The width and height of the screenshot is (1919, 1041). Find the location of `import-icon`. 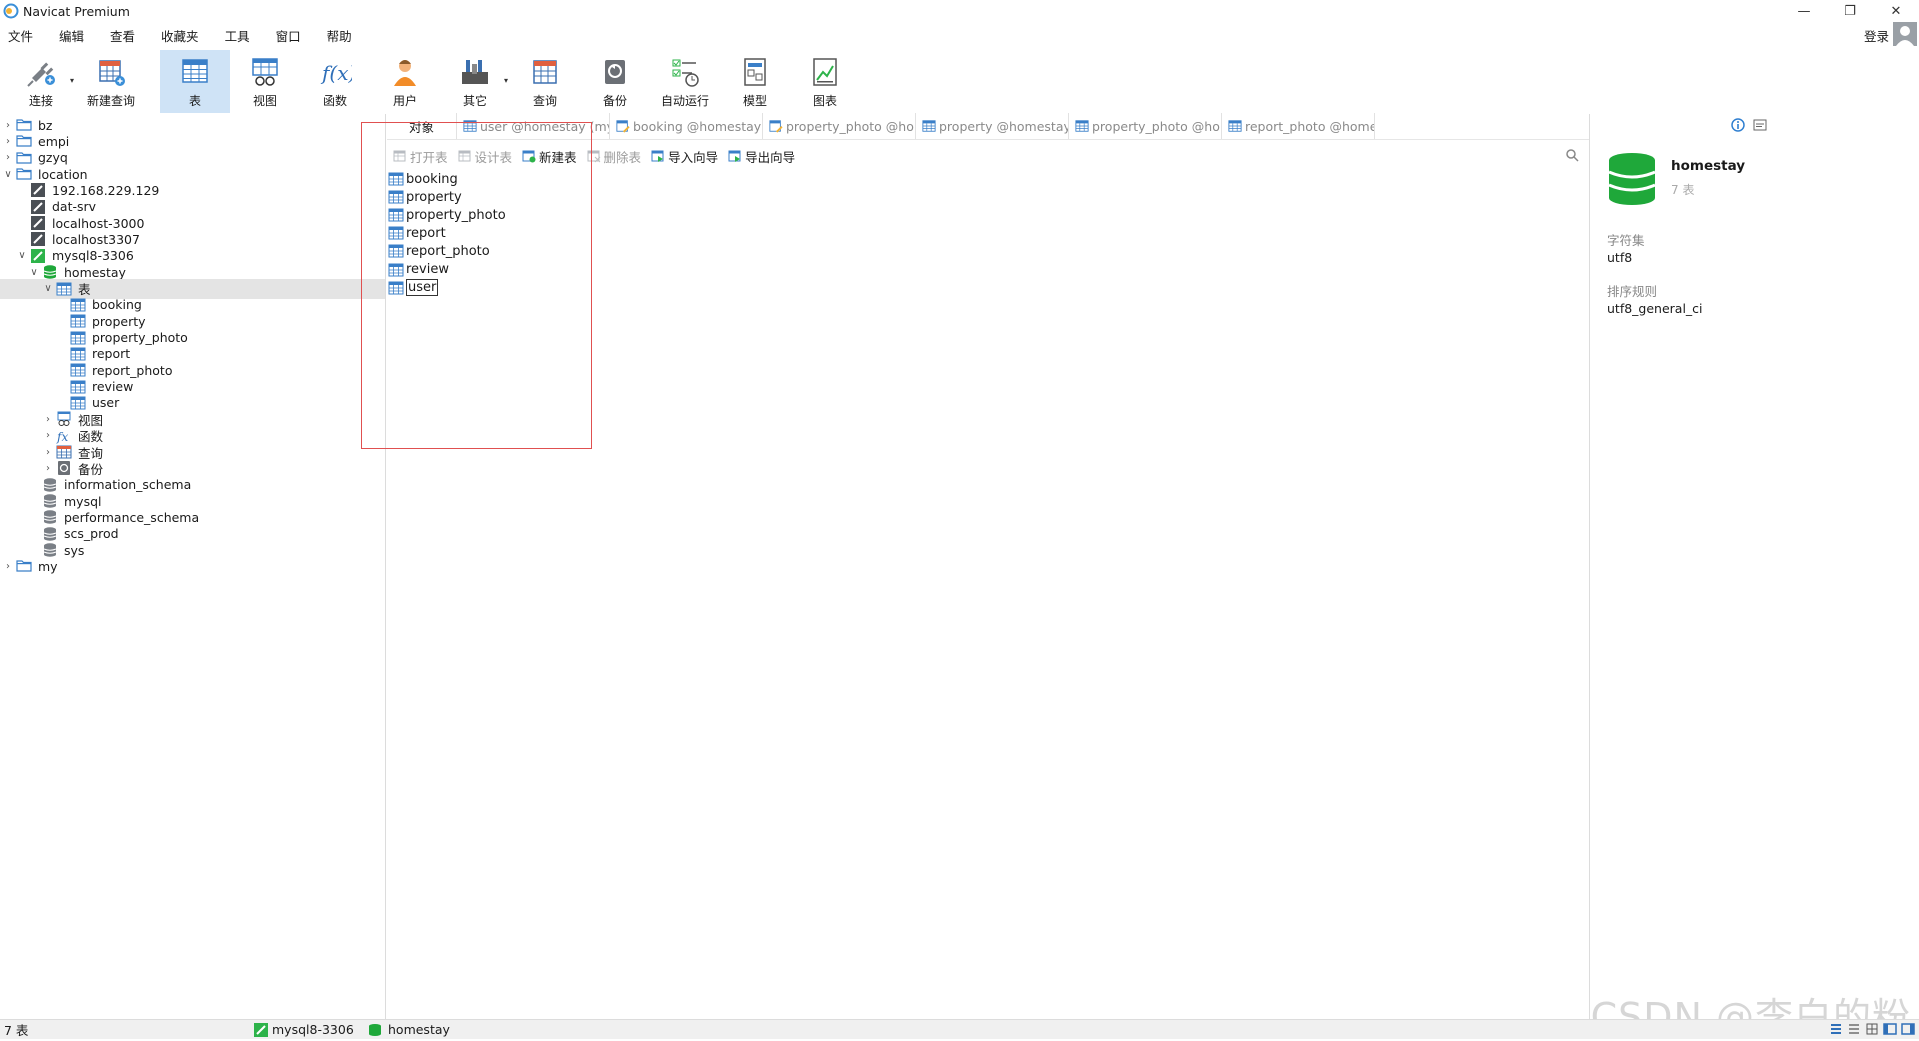

import-icon is located at coordinates (658, 156).